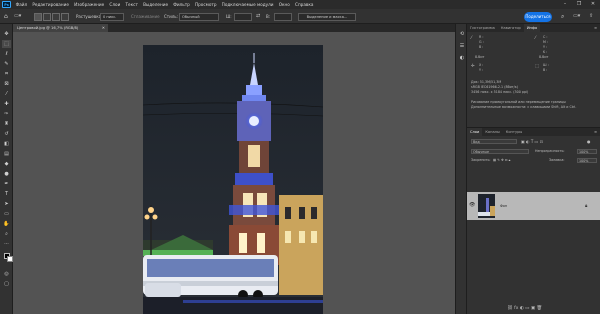 This screenshot has width=600, height=314. I want to click on blur-tool-icon: ◆, so click(6, 164).